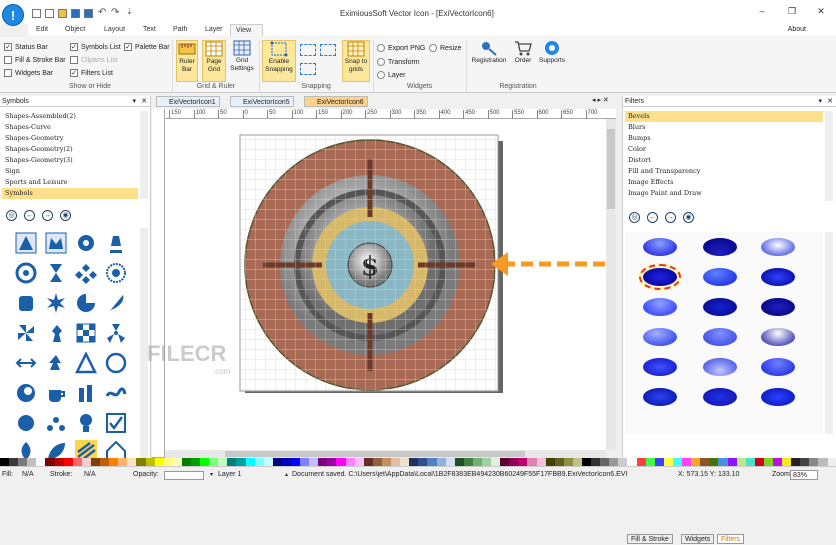 Image resolution: width=836 pixels, height=545 pixels. I want to click on symbol-bulb-icon, so click(86, 423).